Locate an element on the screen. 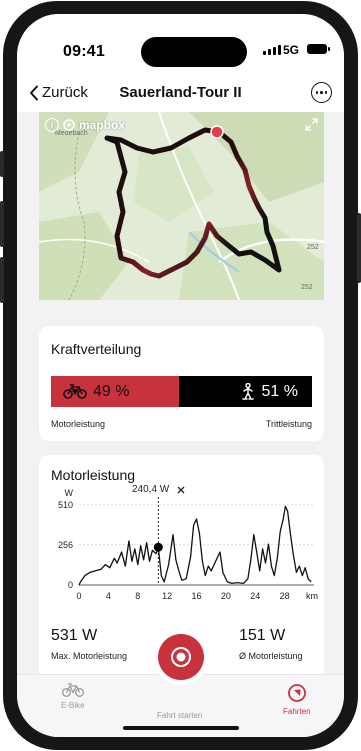  x-tick-label: 12 is located at coordinates (167, 596).